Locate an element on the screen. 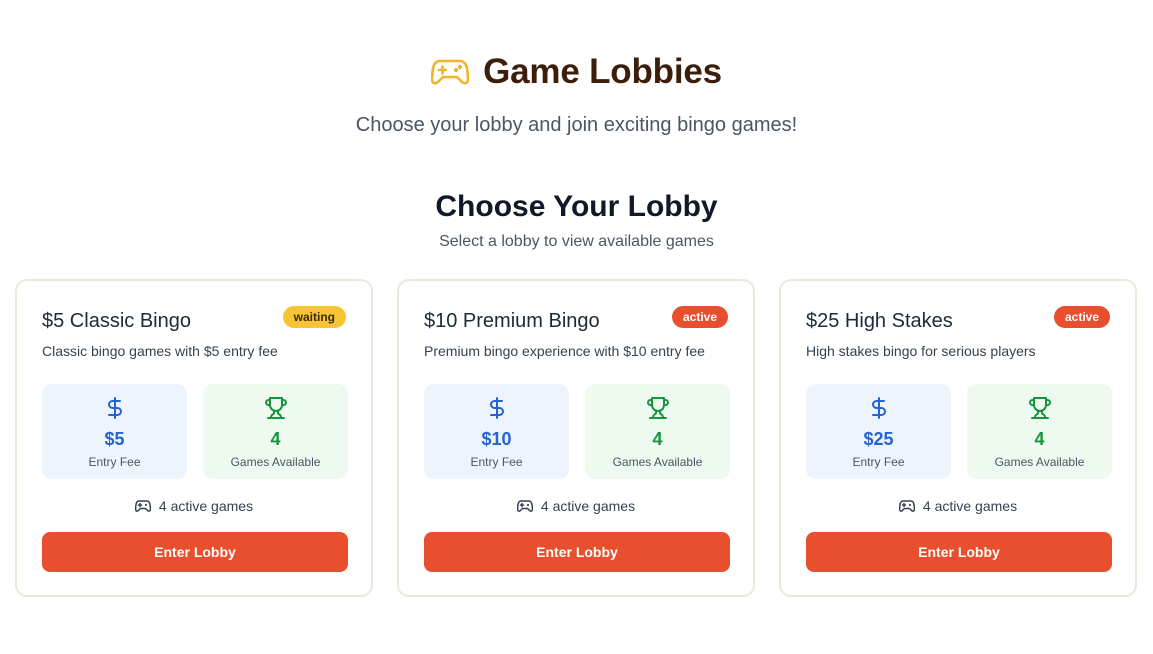  entry-fee-box: $5 Entry Fee is located at coordinates (114, 431).